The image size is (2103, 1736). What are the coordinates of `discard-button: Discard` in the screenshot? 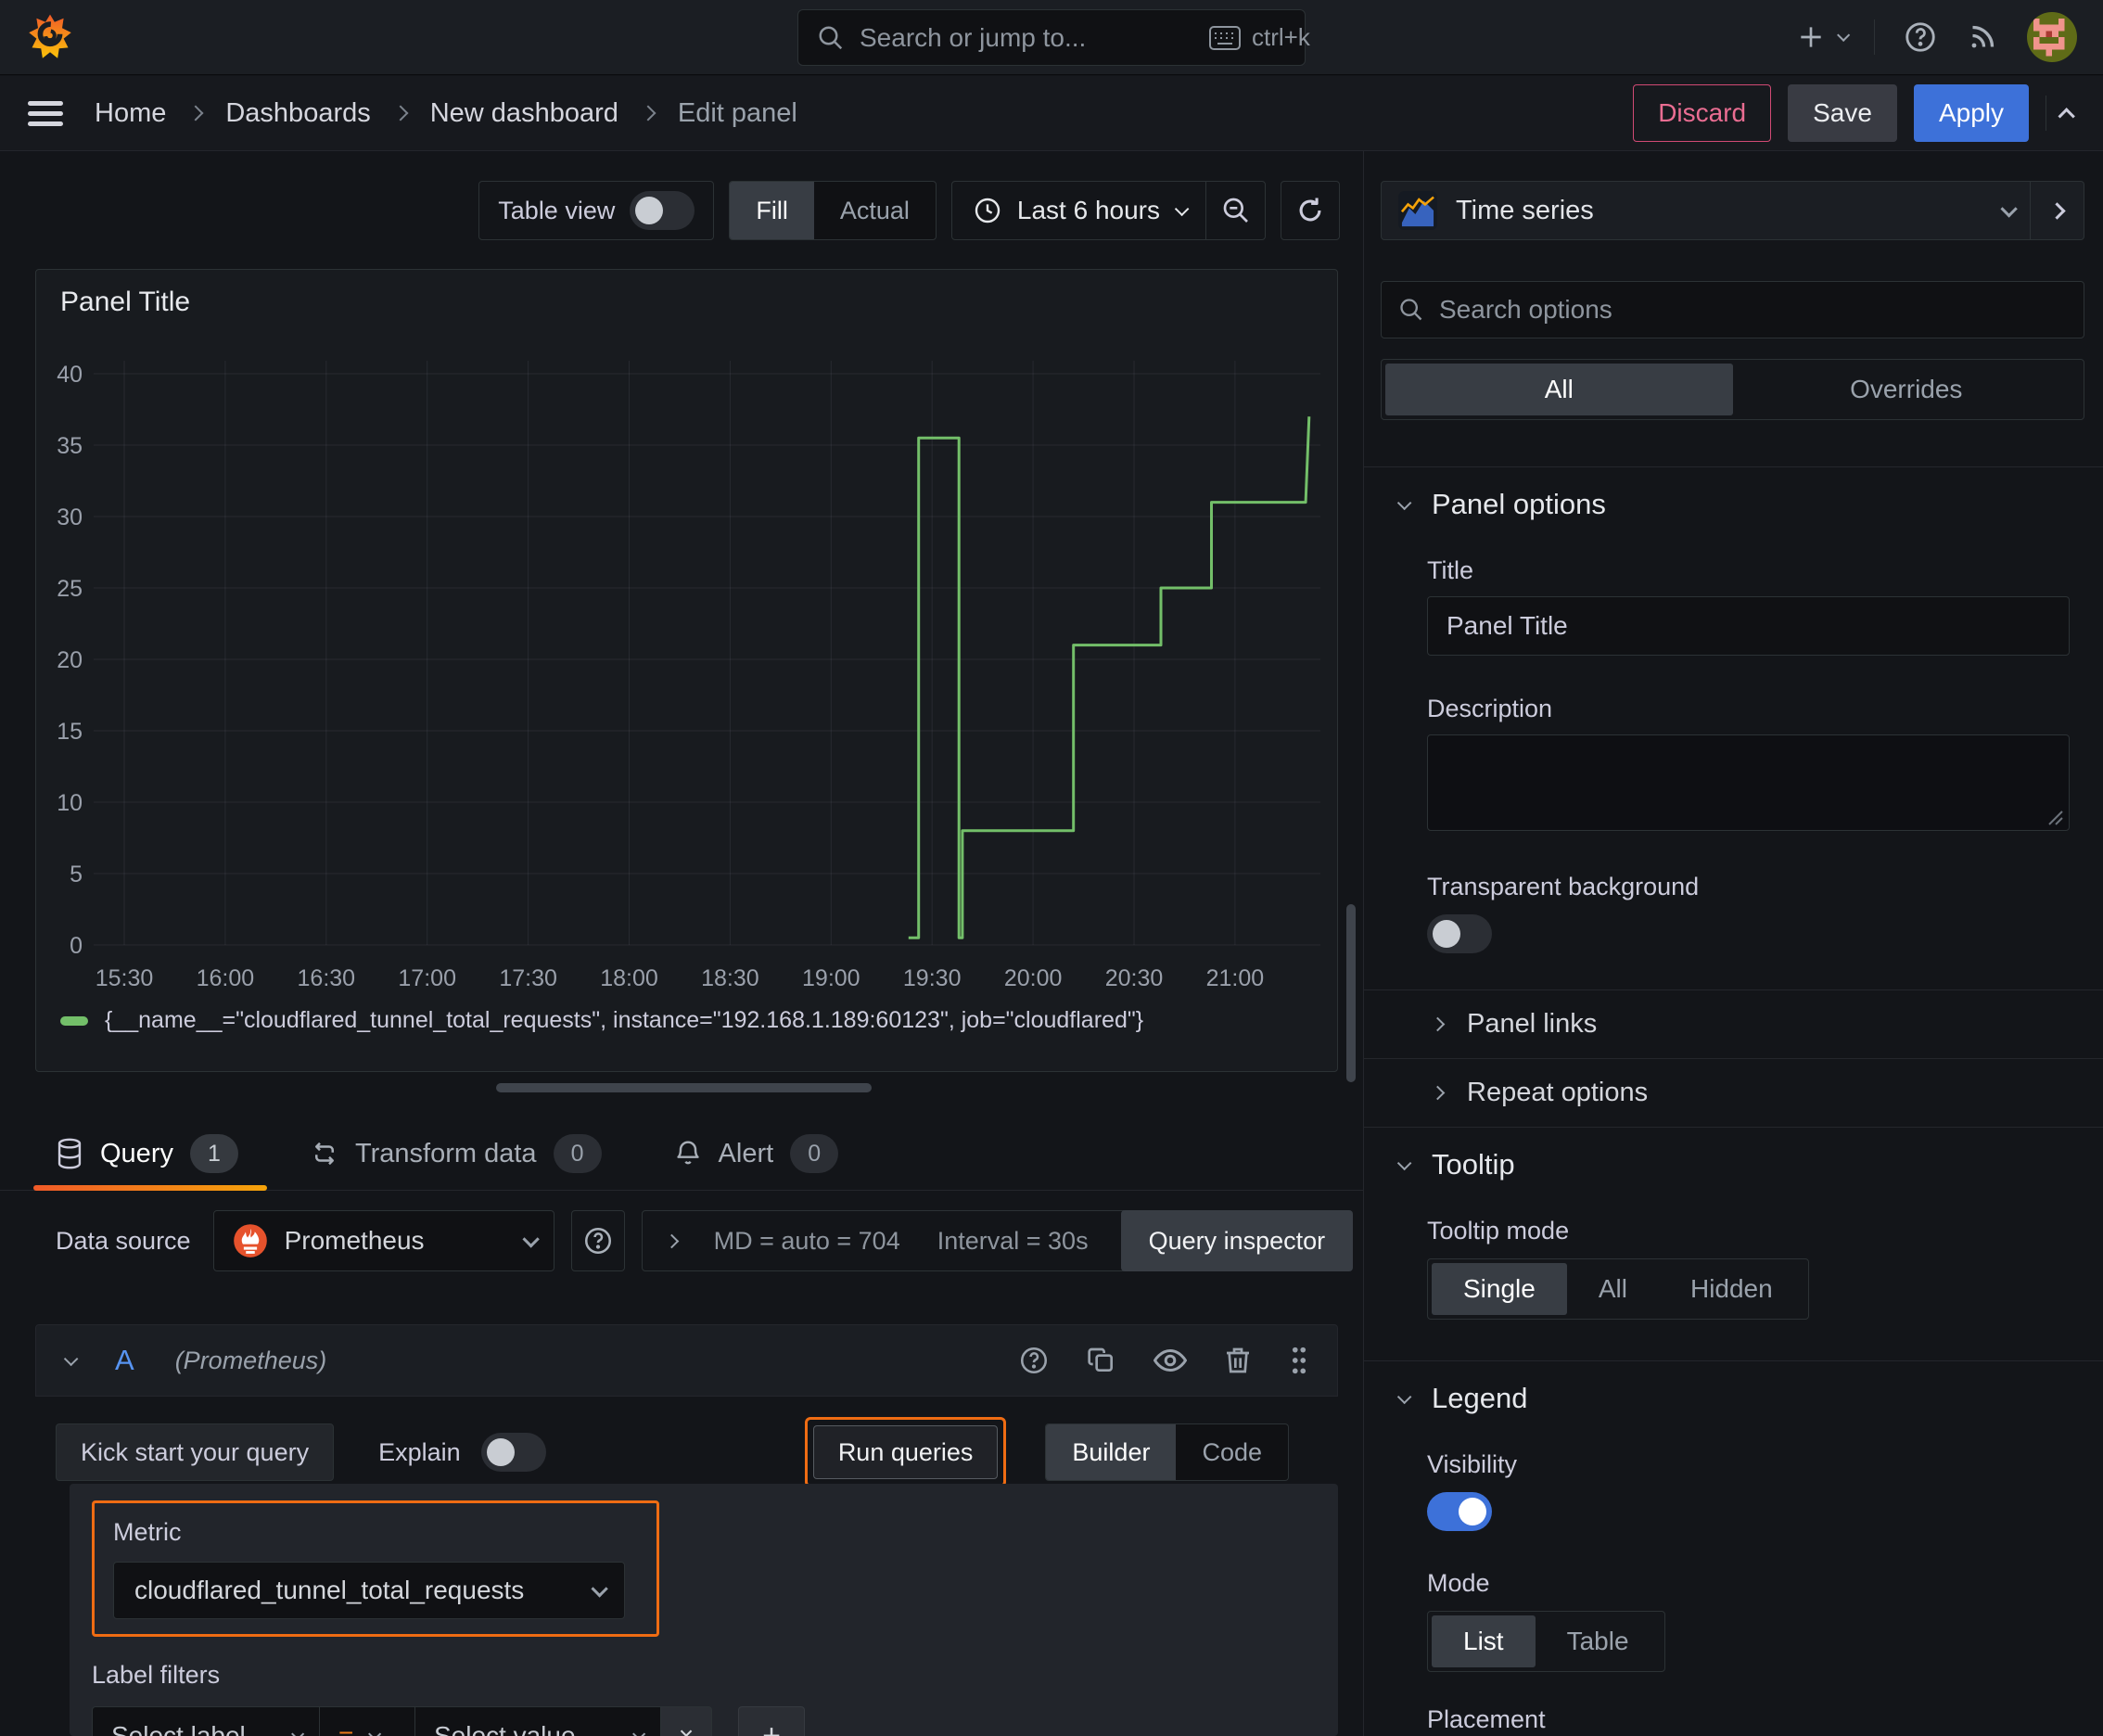 It's located at (1702, 113).